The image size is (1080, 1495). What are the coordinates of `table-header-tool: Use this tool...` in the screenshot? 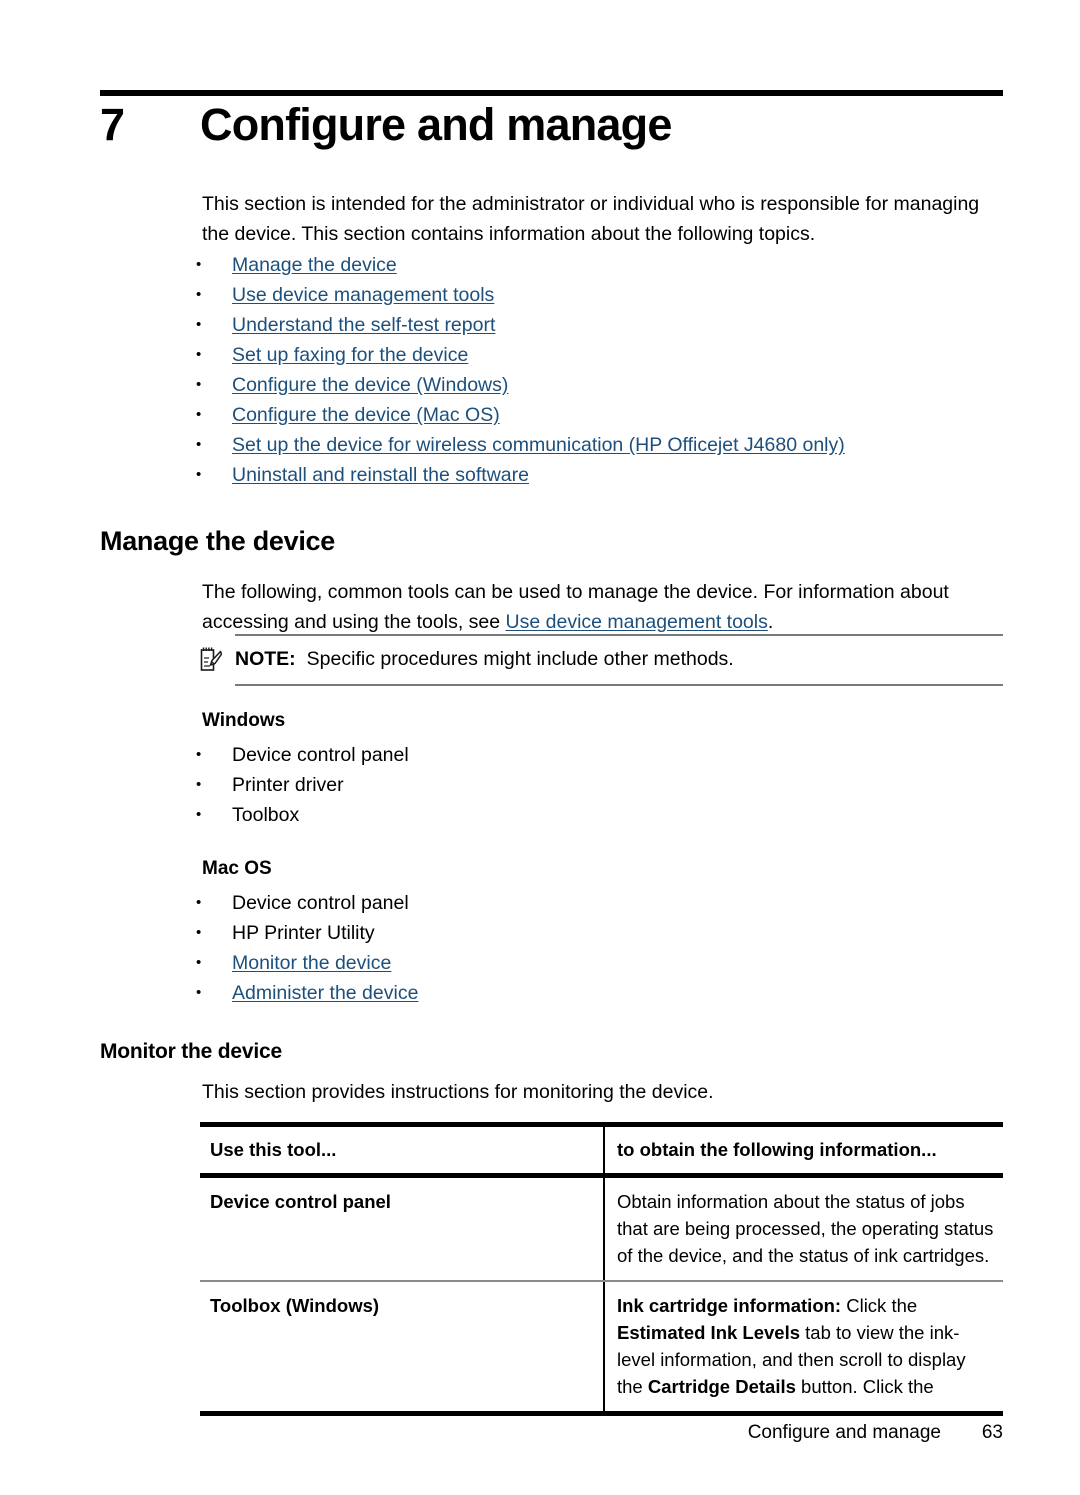 It's located at (273, 1149).